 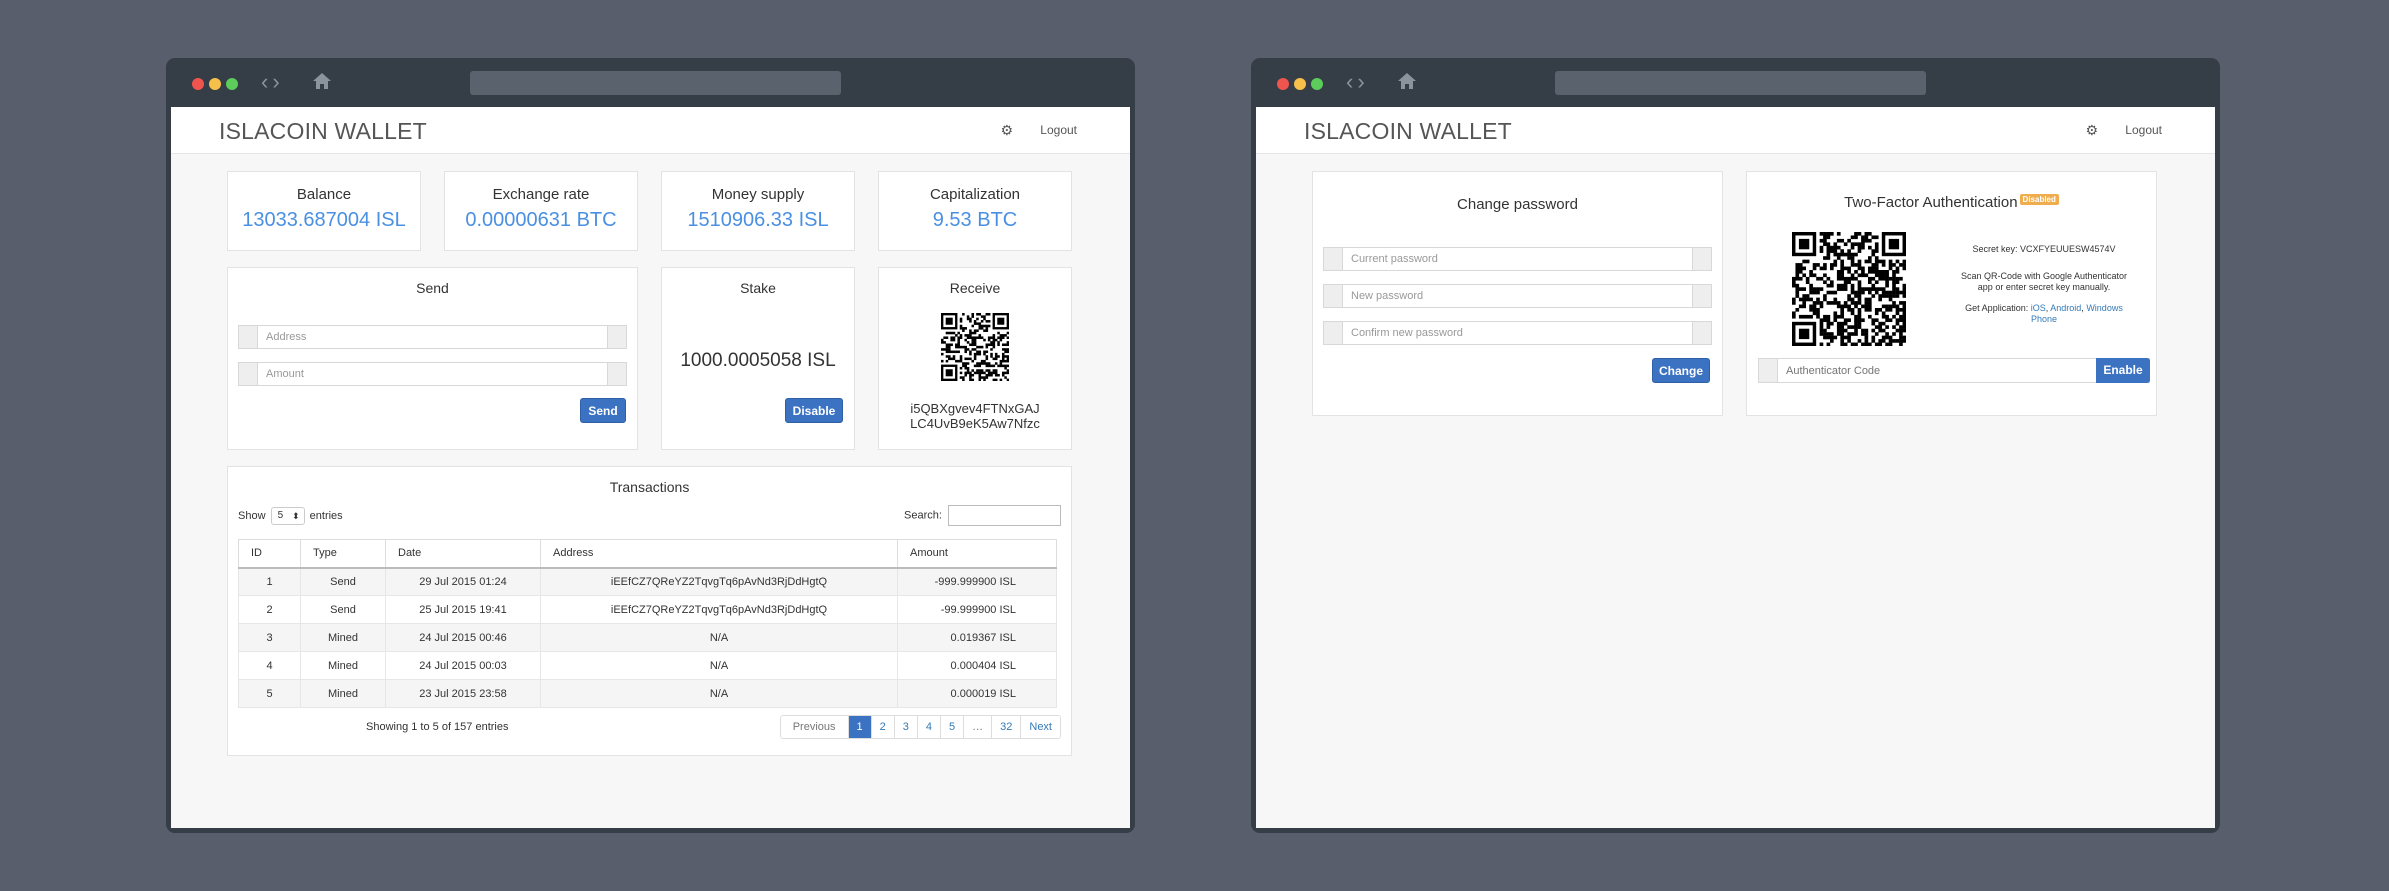 I want to click on amount-input, so click(x=432, y=374).